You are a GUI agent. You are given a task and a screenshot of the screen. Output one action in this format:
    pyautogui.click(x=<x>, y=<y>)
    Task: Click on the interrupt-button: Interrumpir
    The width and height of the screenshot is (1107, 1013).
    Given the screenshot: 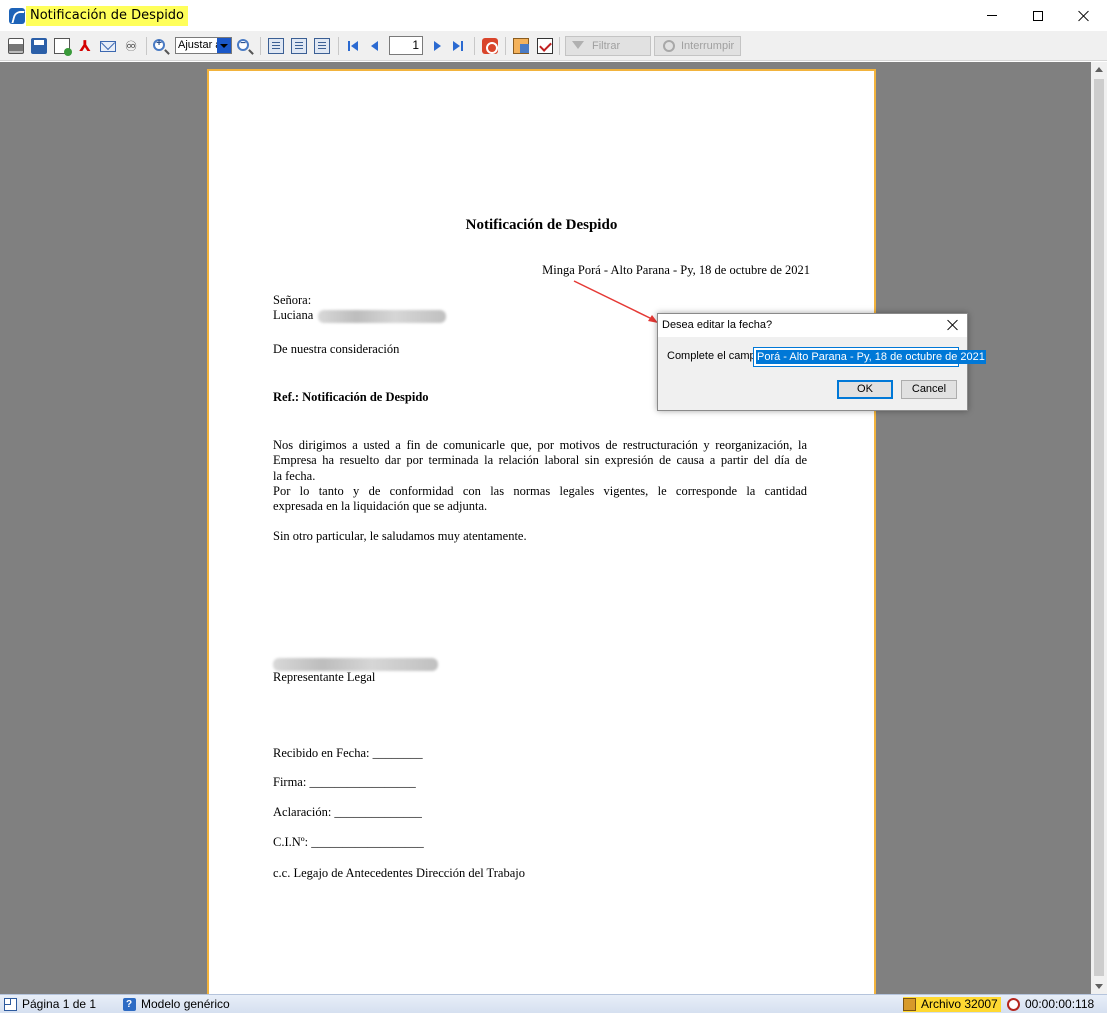 What is the action you would take?
    pyautogui.click(x=697, y=46)
    